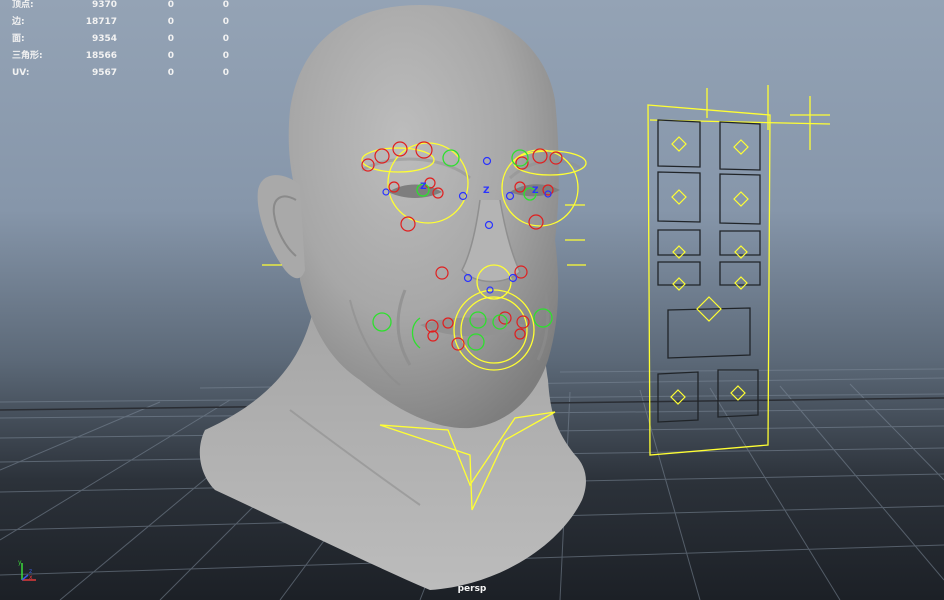 Image resolution: width=944 pixels, height=600 pixels. I want to click on hud-value: 9370, so click(104, 5).